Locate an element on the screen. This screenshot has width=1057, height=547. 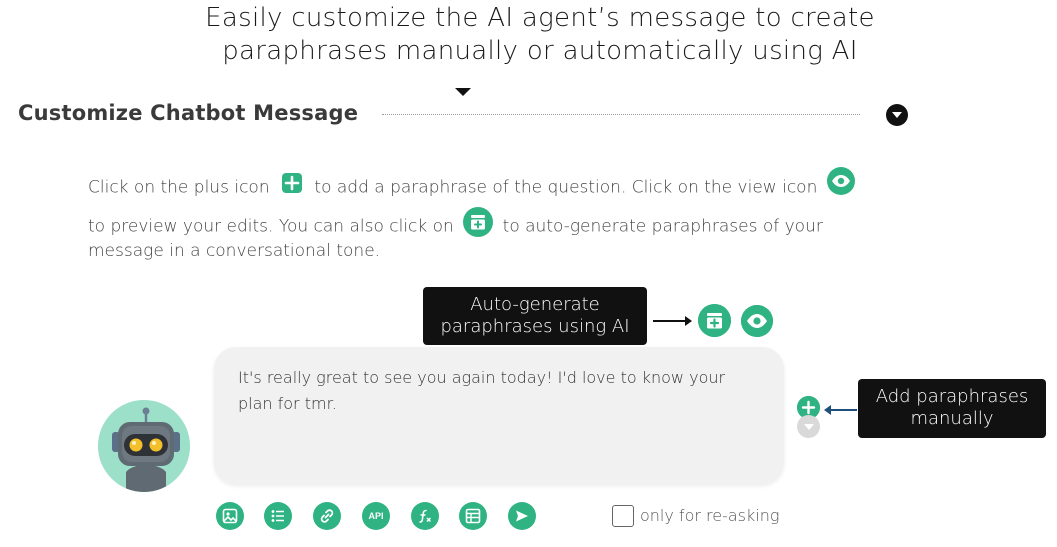
link-icon is located at coordinates (327, 516).